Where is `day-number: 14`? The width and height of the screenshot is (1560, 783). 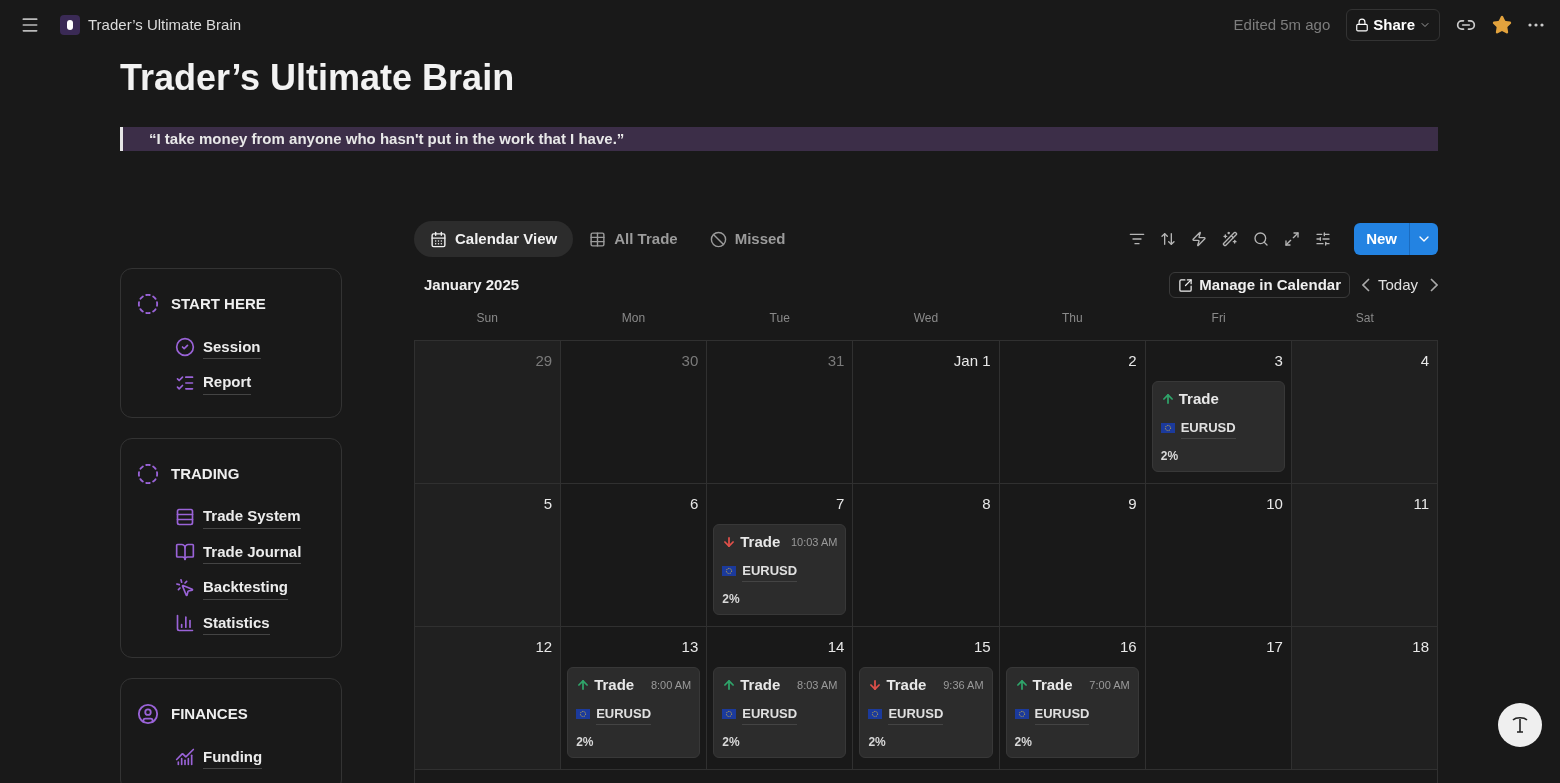 day-number: 14 is located at coordinates (836, 647).